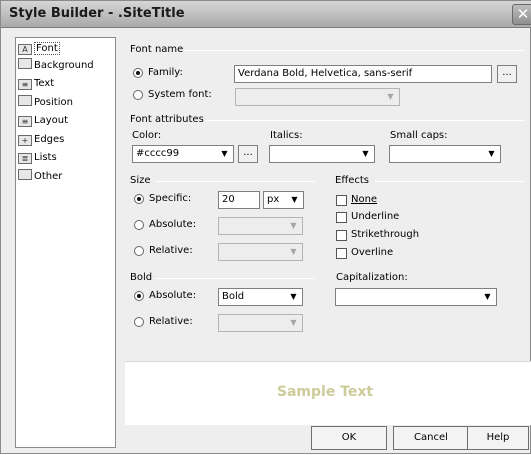 This screenshot has width=531, height=455. Describe the element at coordinates (66, 48) in the screenshot. I see `sidebar-item-font: A Font` at that location.